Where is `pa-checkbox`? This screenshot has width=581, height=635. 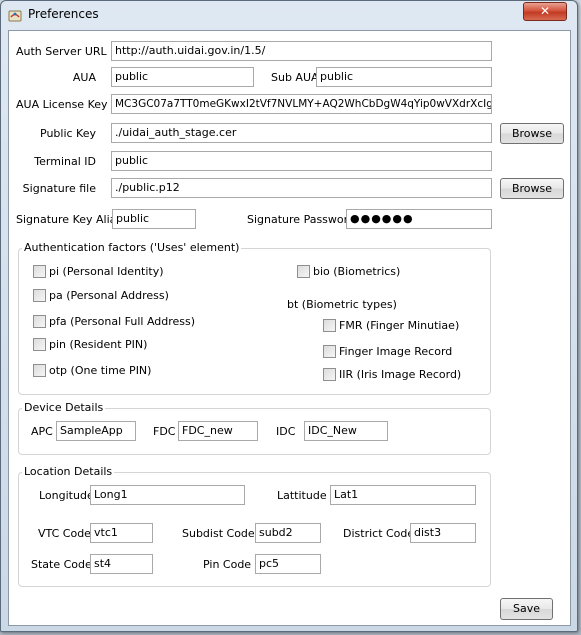
pa-checkbox is located at coordinates (39, 295).